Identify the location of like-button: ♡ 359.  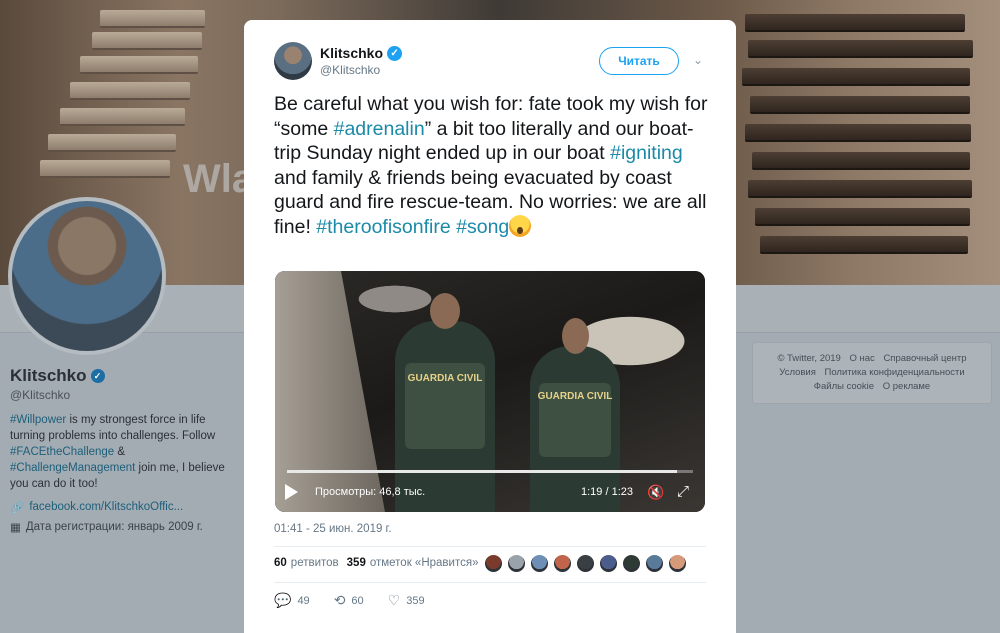
(406, 600).